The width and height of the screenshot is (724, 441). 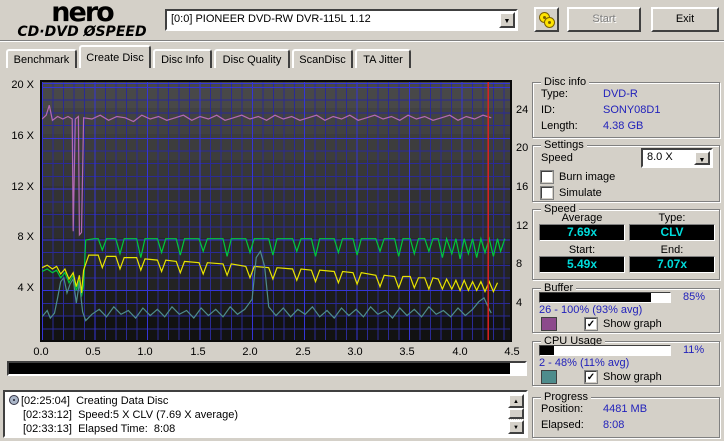 I want to click on position-label: Position:, so click(x=562, y=409).